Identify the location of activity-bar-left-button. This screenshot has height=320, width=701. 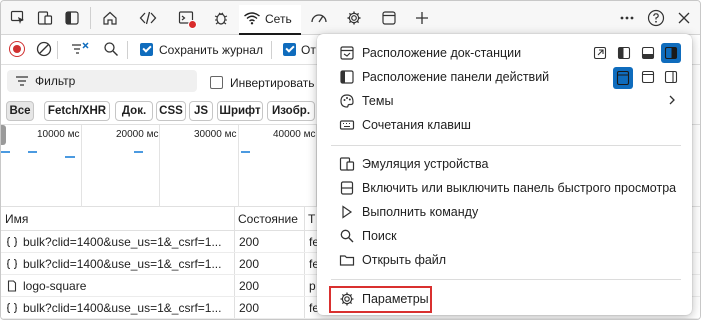
(623, 78).